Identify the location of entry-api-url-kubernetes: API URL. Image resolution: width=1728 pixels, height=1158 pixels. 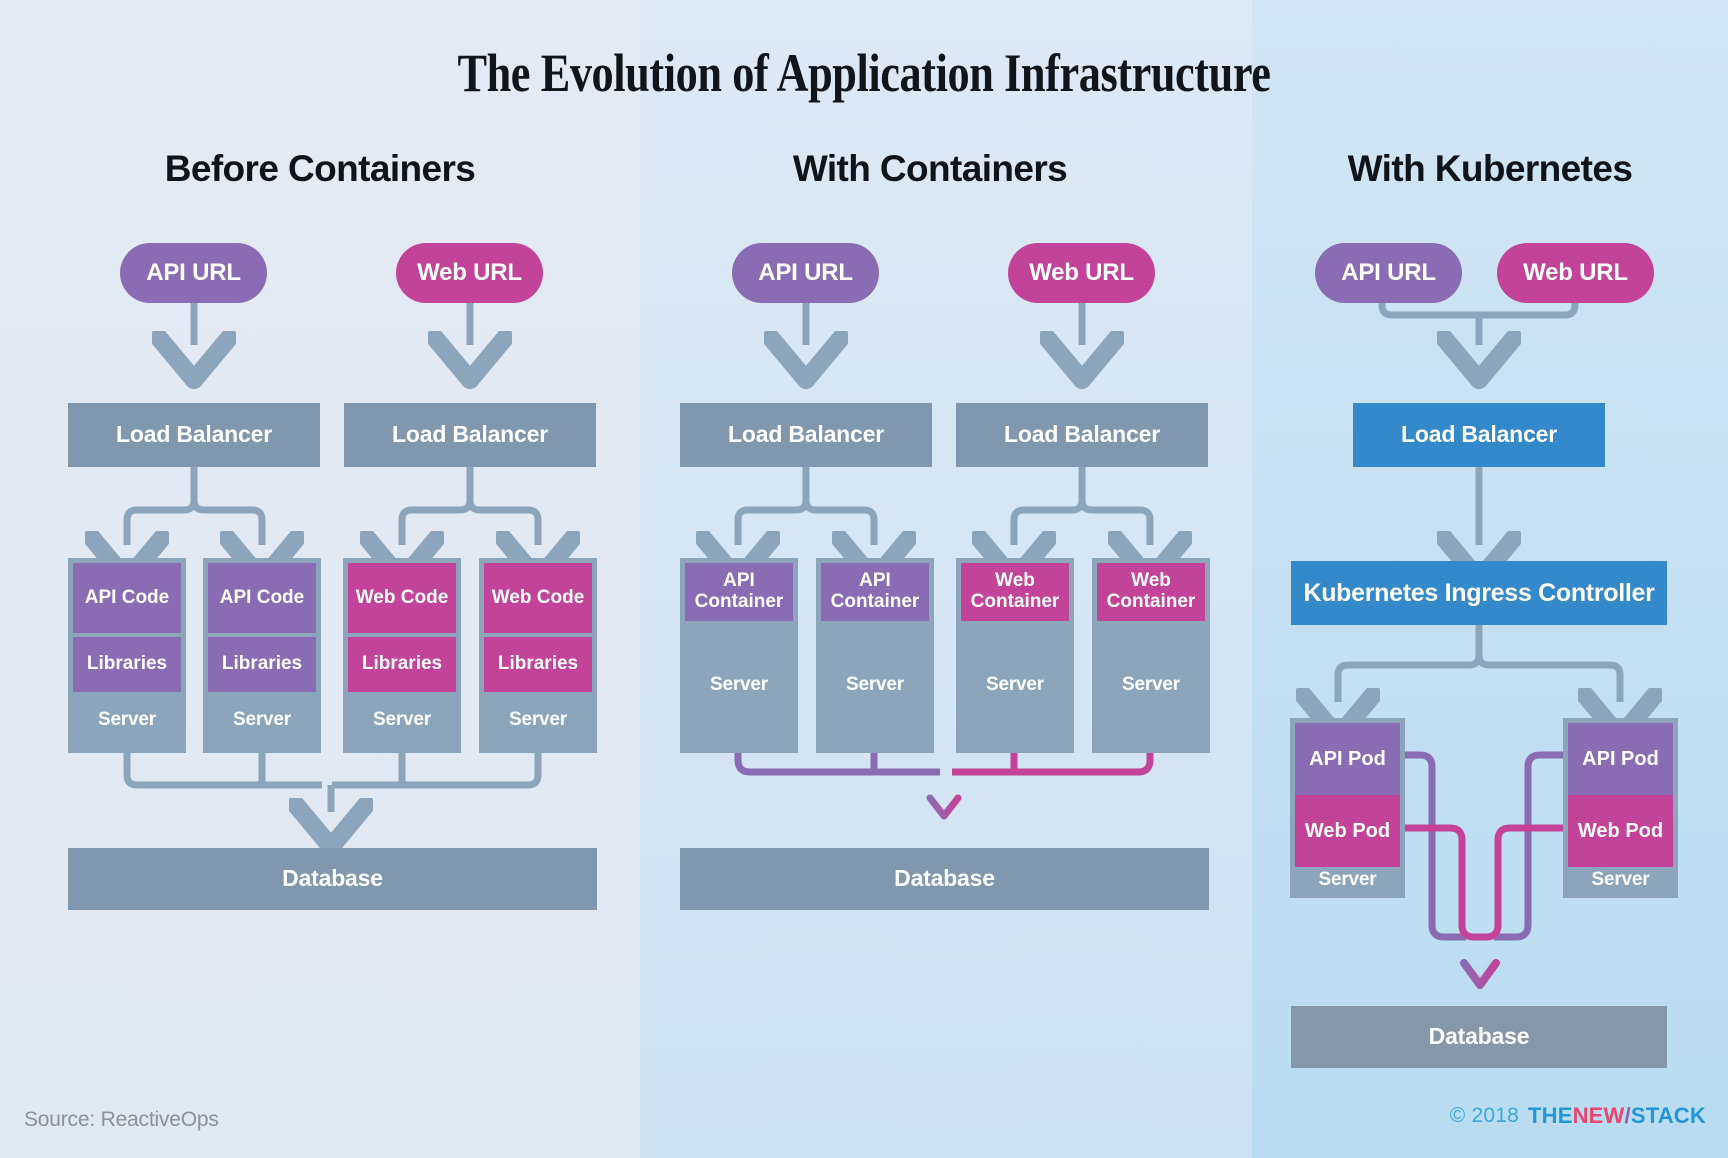
(1388, 273).